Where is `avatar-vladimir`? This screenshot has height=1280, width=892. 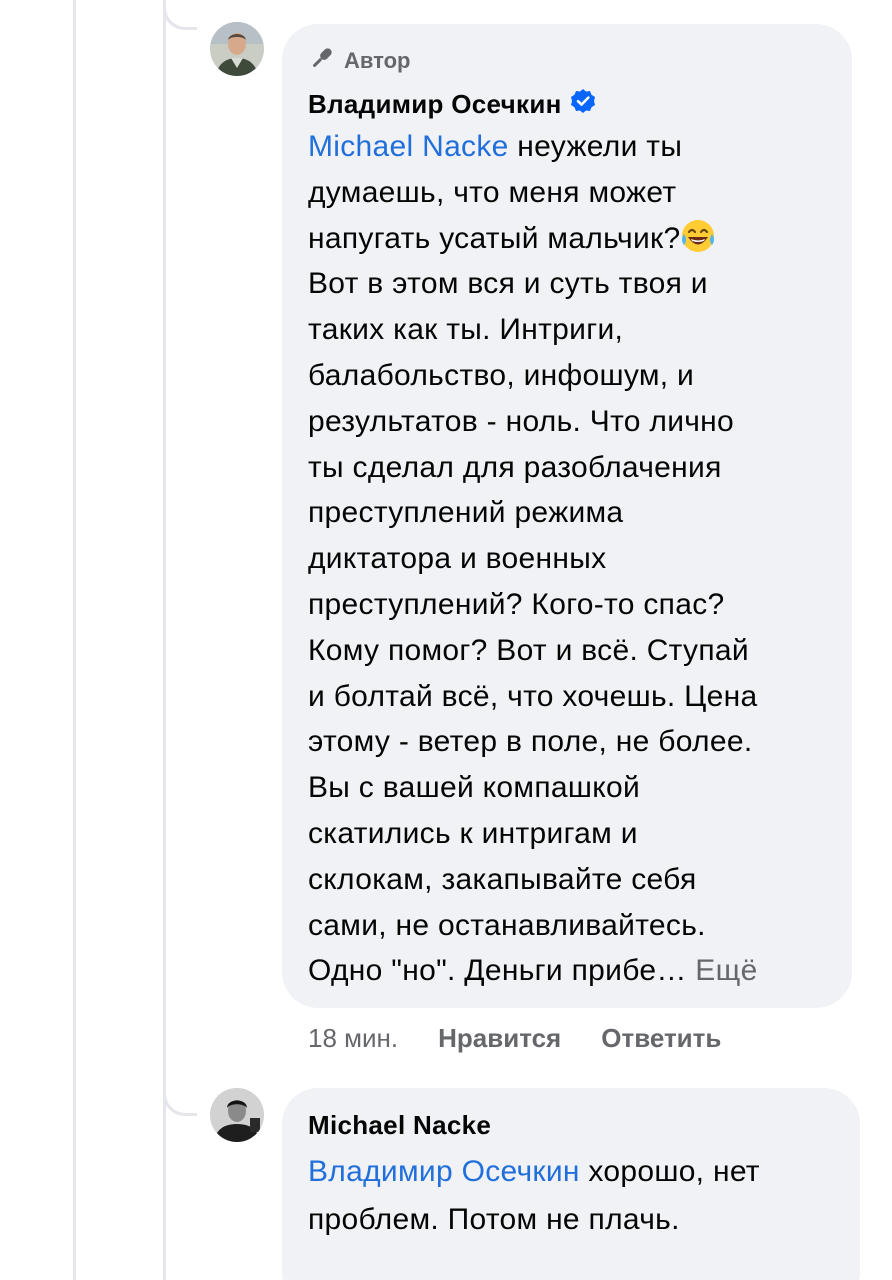
avatar-vladimir is located at coordinates (237, 49).